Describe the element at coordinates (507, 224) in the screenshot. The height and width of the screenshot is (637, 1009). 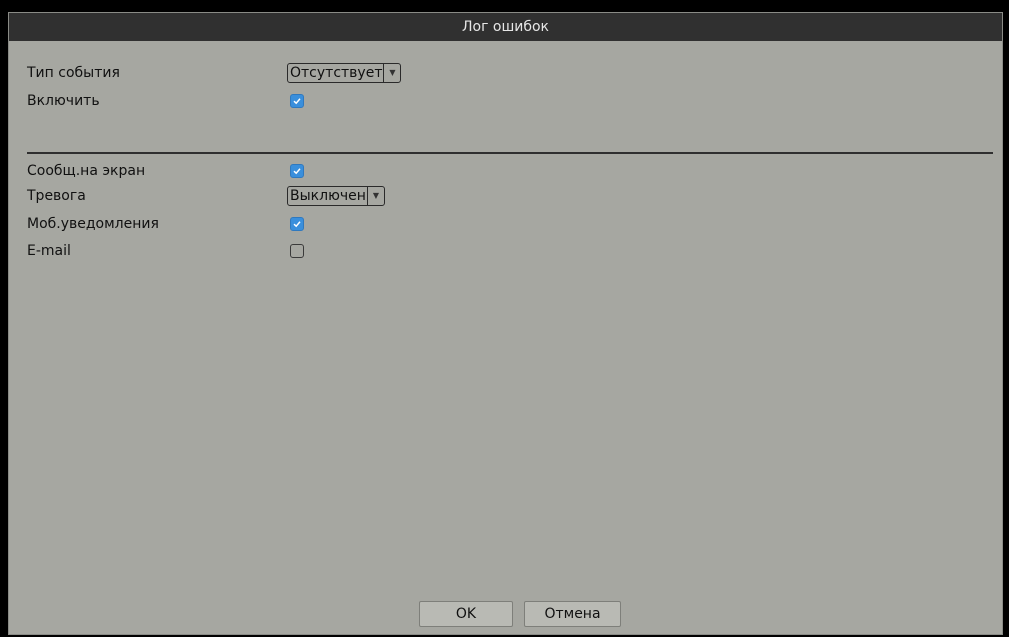
I see `mobile-notify-row: Моб.уведомления` at that location.